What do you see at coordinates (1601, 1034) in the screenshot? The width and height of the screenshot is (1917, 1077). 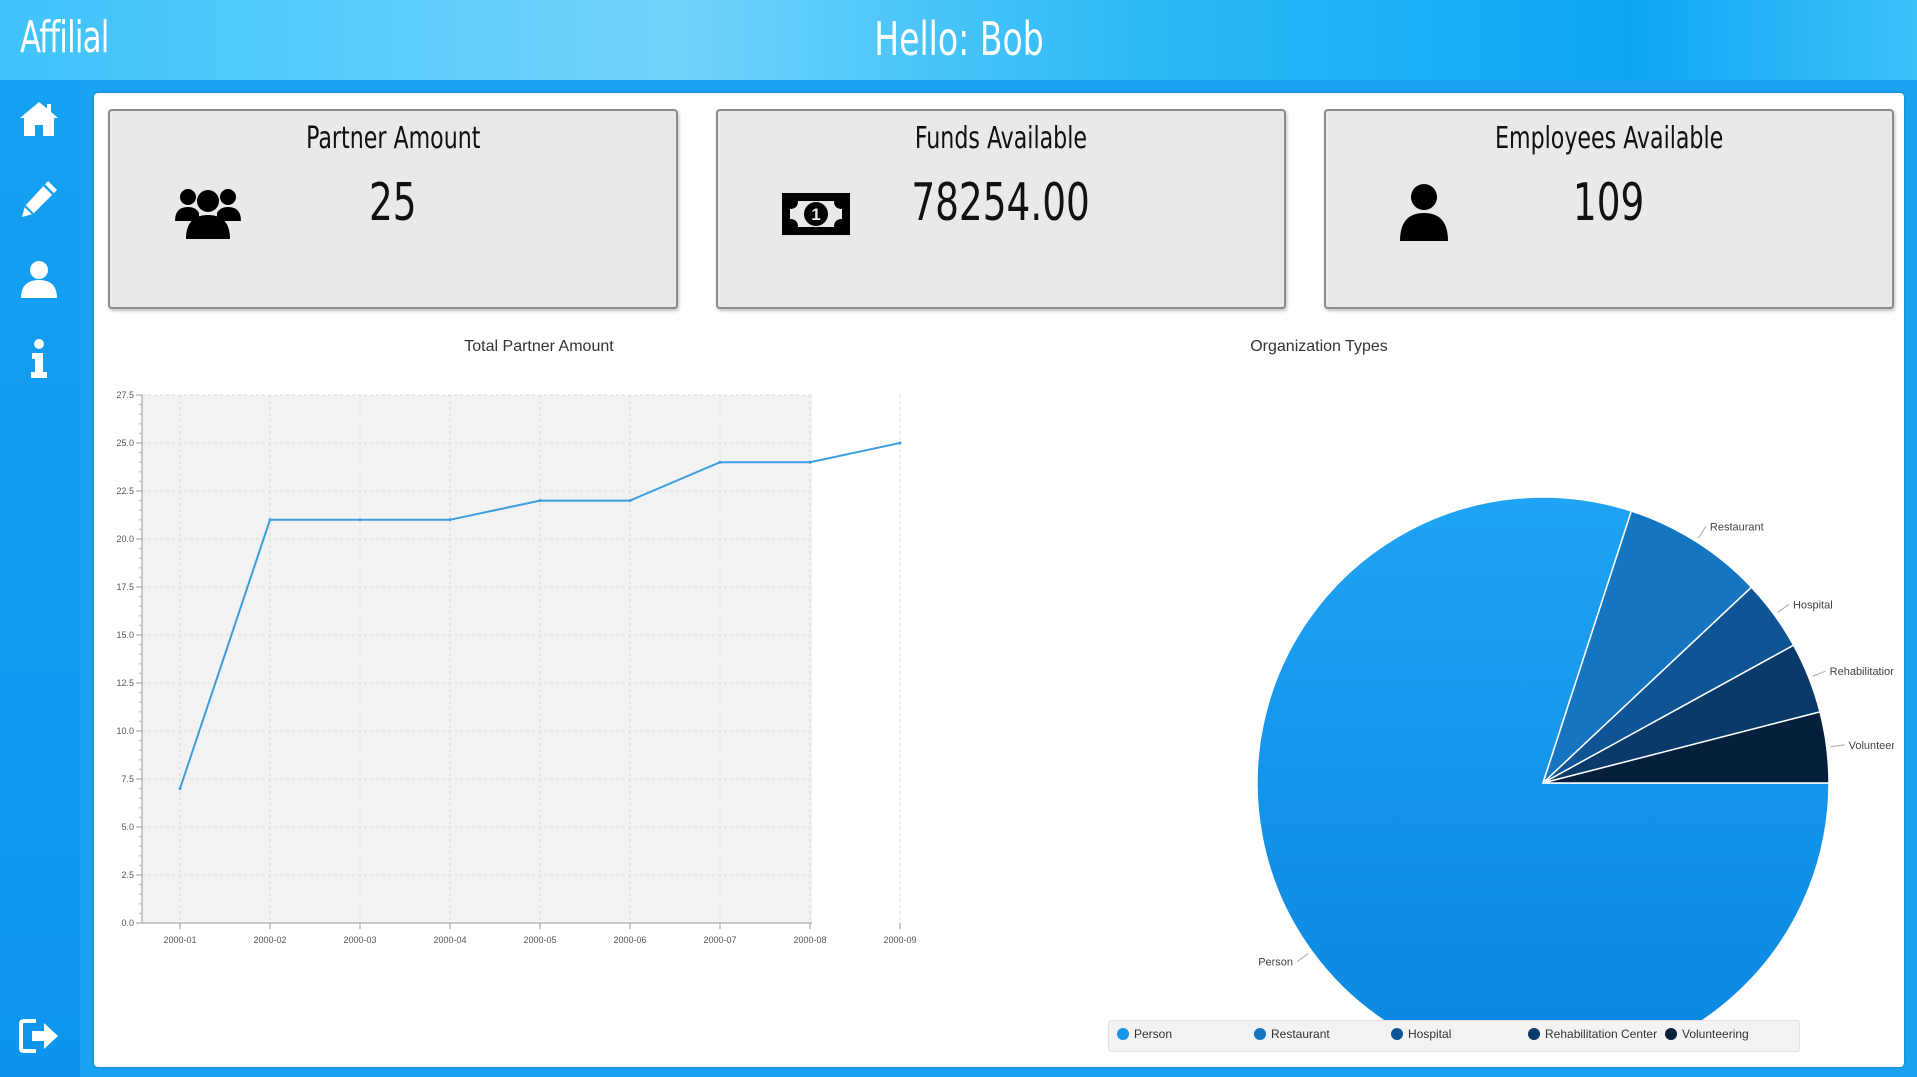 I see `legend-label: Rehabilitation Center` at bounding box center [1601, 1034].